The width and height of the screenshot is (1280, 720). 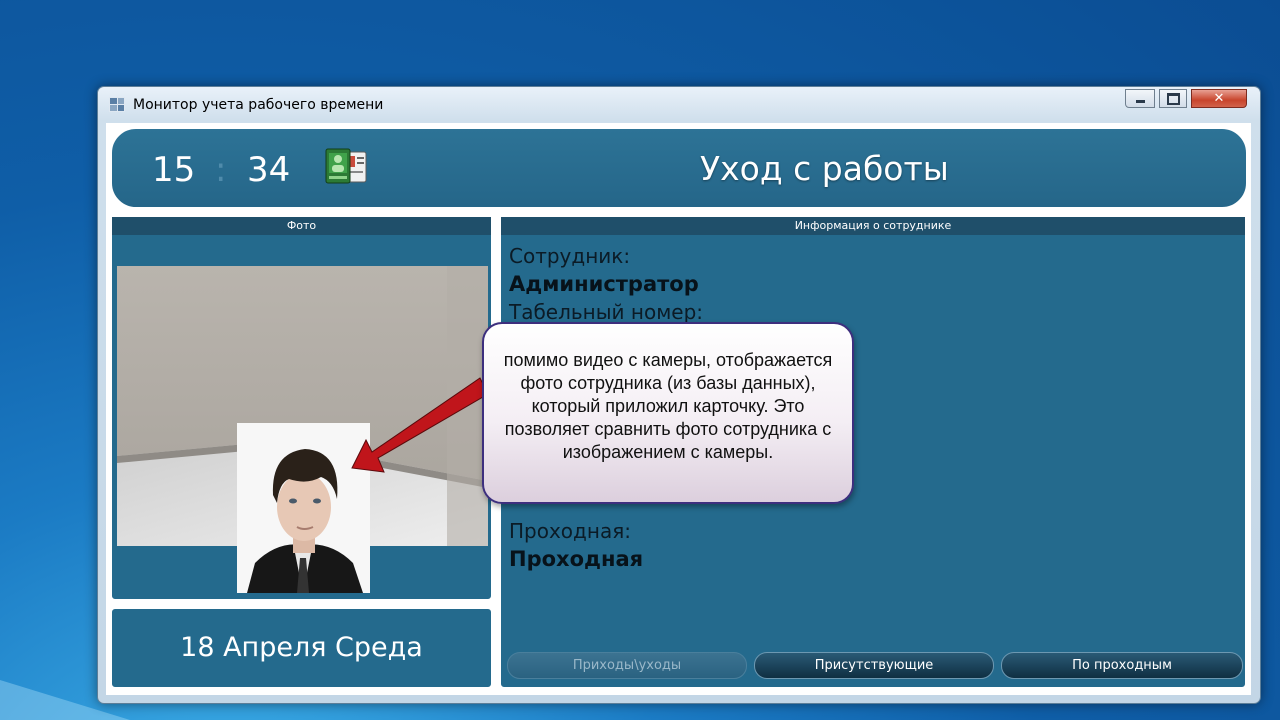 I want to click on photo-caption: Фото, so click(x=301, y=226).